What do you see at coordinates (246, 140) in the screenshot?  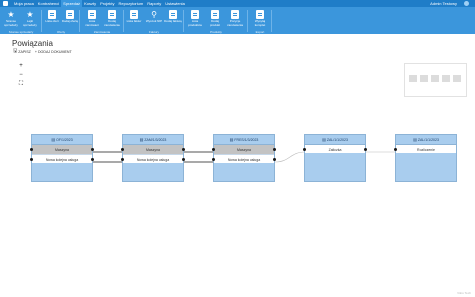 I see `node-header: FRES/1/3/2023` at bounding box center [246, 140].